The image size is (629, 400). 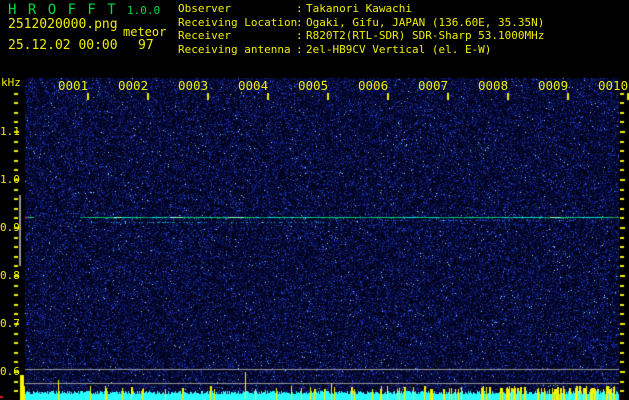 I want to click on time-tick-label: 0005, so click(x=313, y=85).